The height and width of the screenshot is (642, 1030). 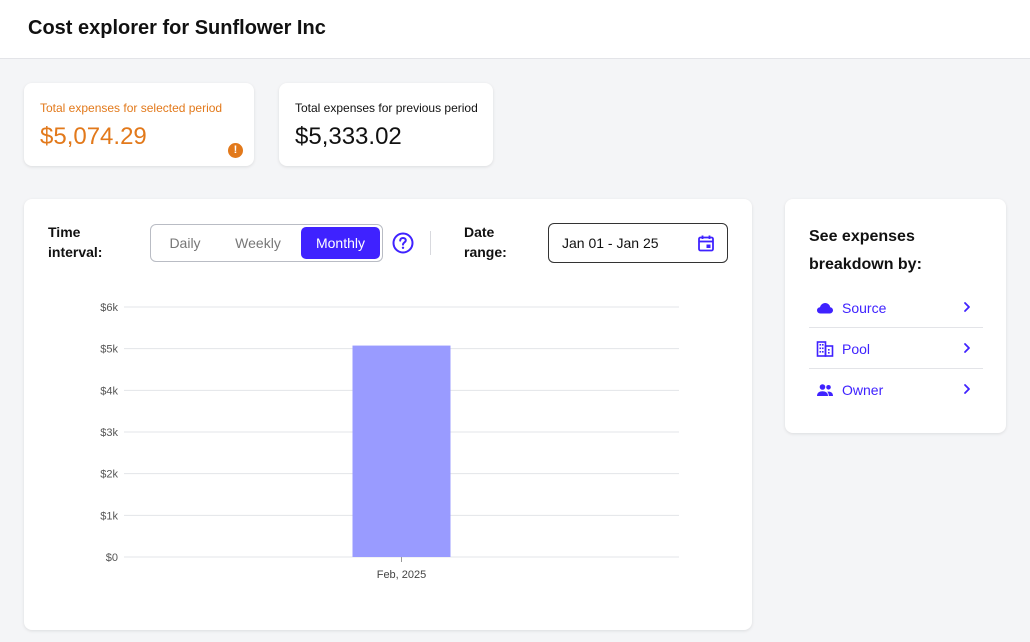 What do you see at coordinates (109, 433) in the screenshot?
I see `y-tick-label: $3k` at bounding box center [109, 433].